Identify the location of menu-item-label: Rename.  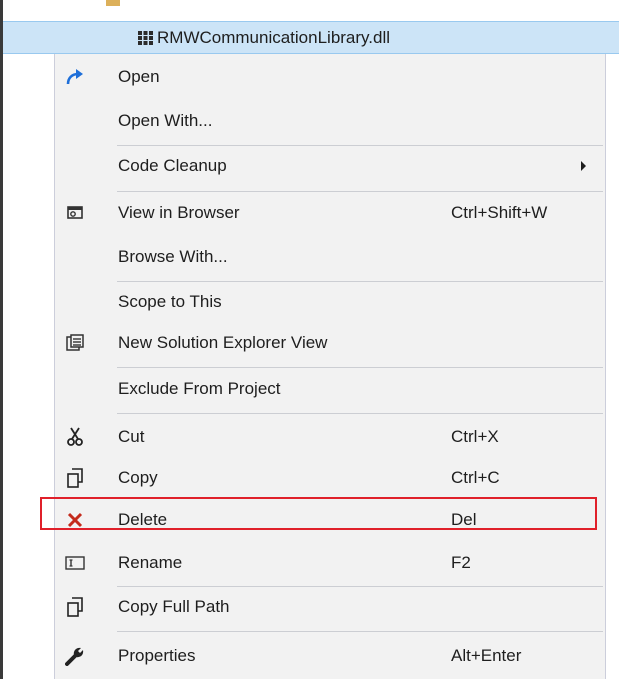
(150, 562).